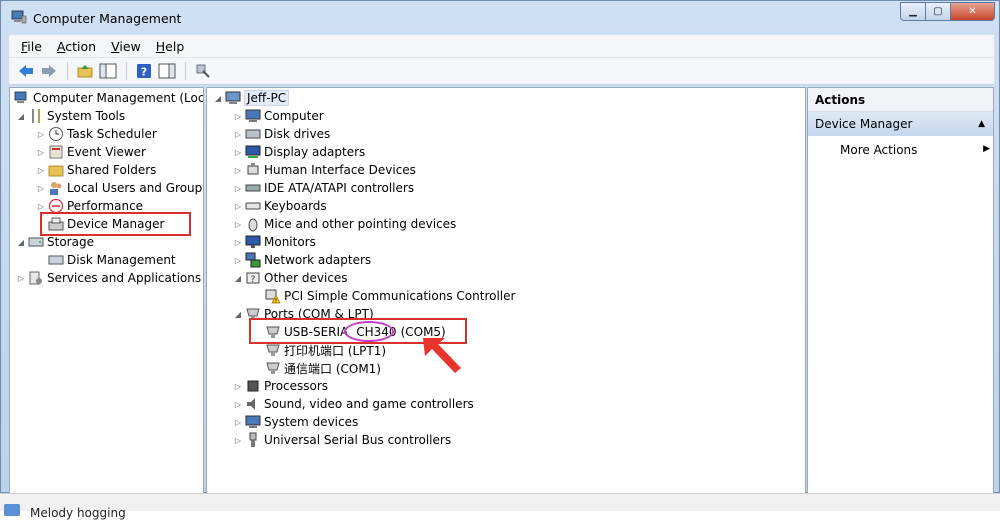 Image resolution: width=1000 pixels, height=520 pixels. Describe the element at coordinates (56, 134) in the screenshot. I see `clock-icon` at that location.